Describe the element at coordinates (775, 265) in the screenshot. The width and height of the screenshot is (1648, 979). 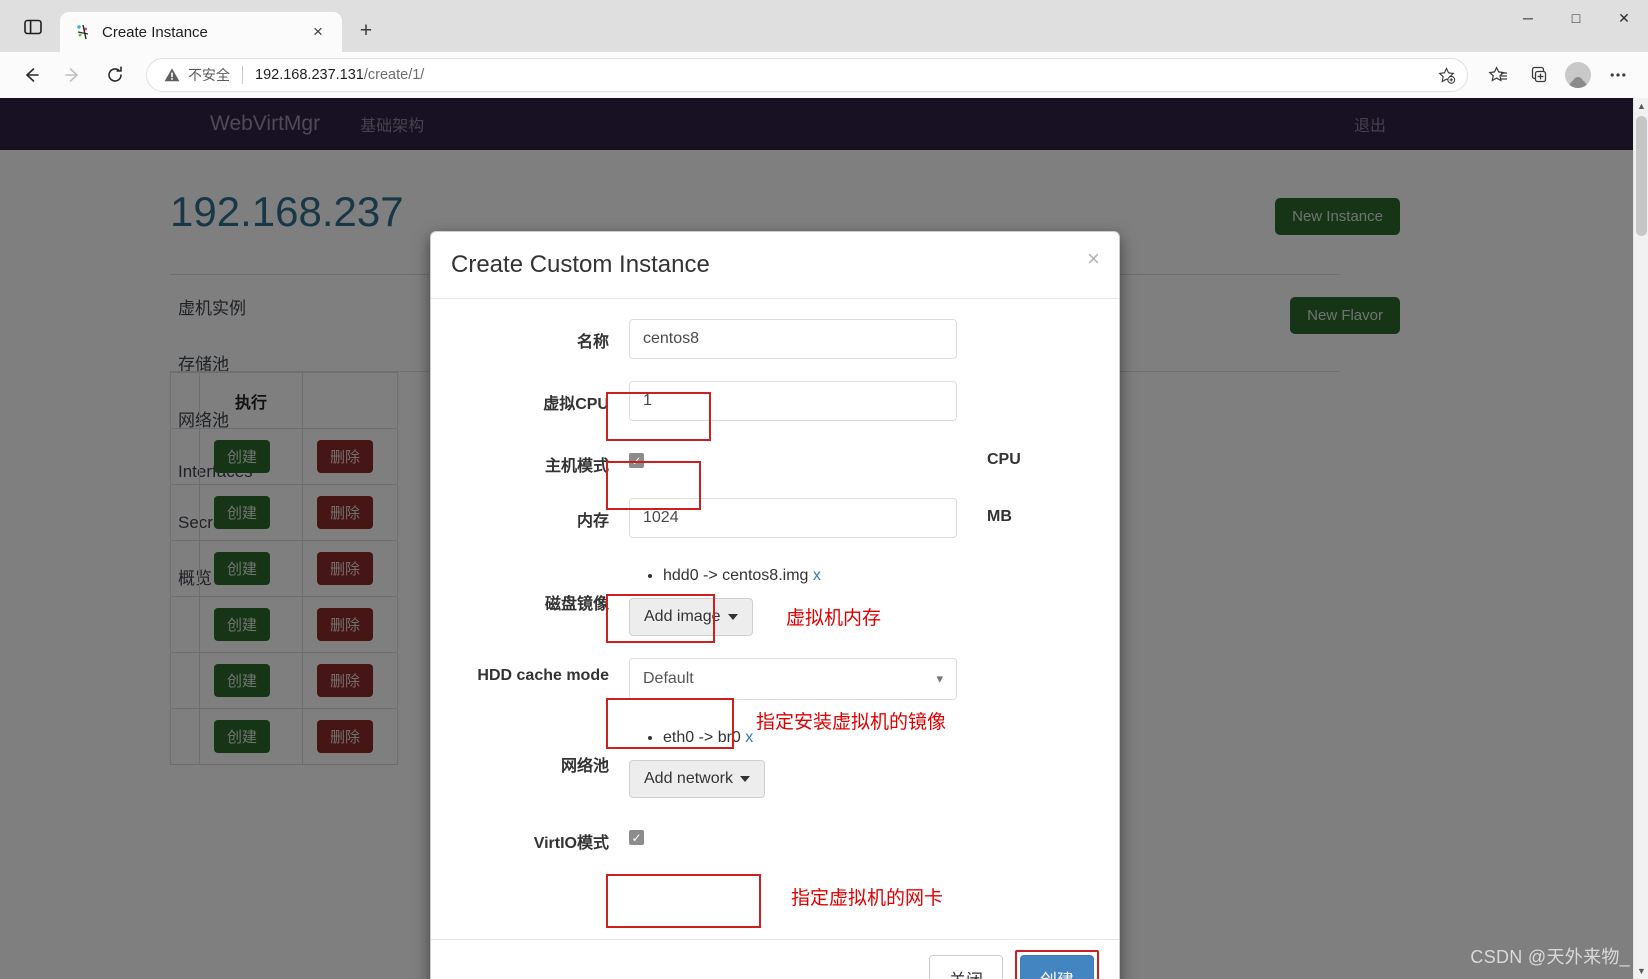
I see `modal-header: Create Custom Instance ×` at that location.